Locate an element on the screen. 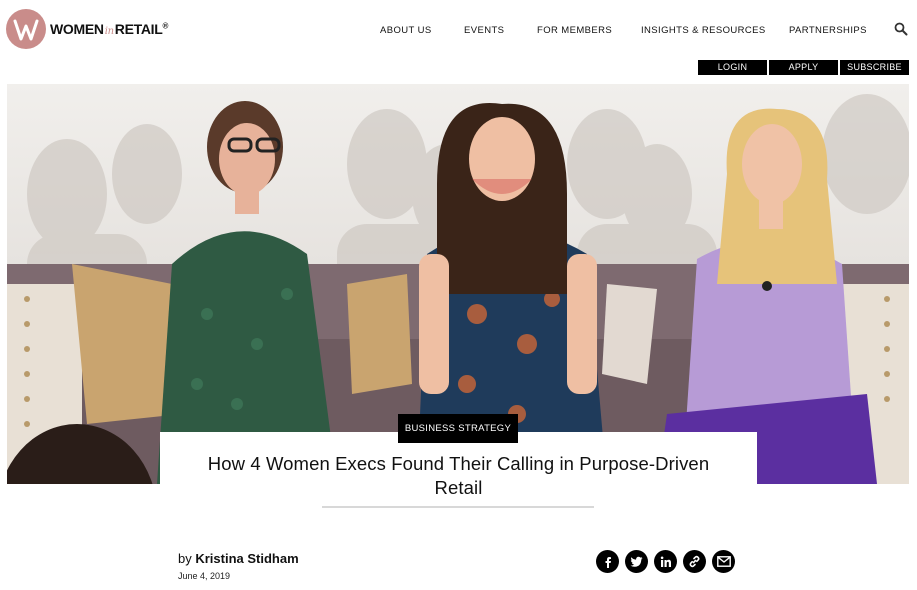 The image size is (917, 590). byline-prefix: by is located at coordinates (185, 558).